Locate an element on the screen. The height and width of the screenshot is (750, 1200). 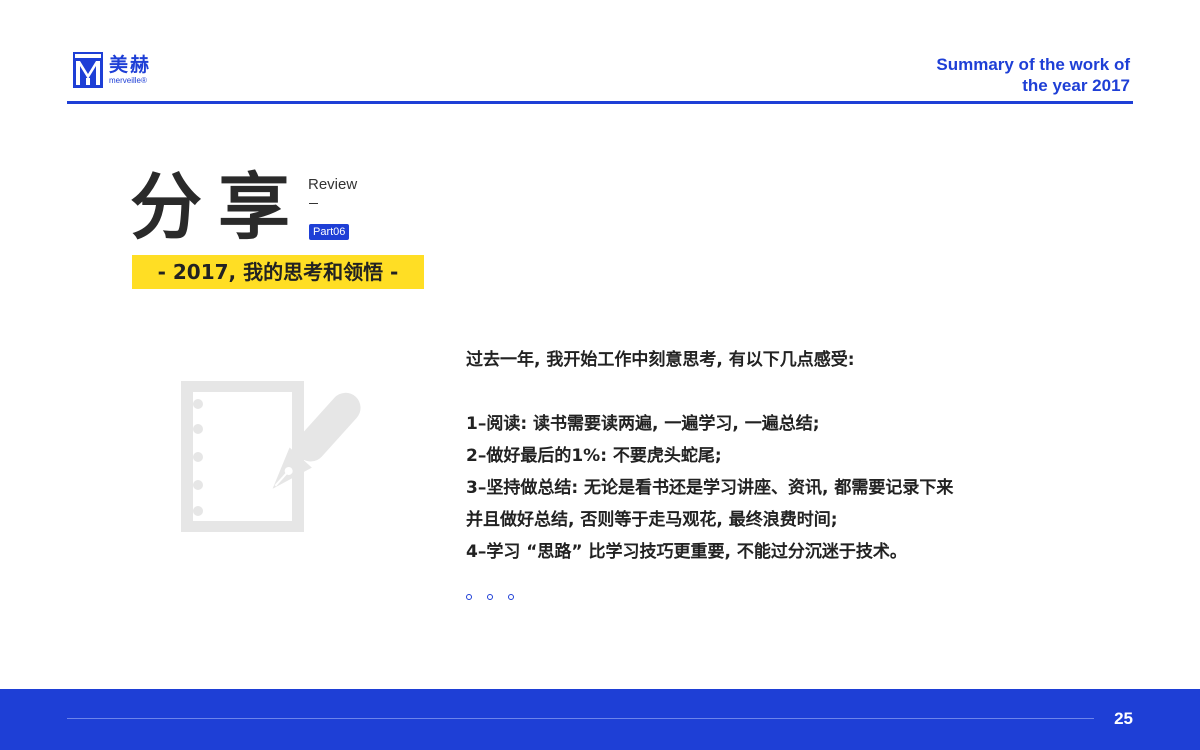
content-point: 并且做好总结, 否则等于走马观花, 最终浪费时间; is located at coordinates (652, 520).